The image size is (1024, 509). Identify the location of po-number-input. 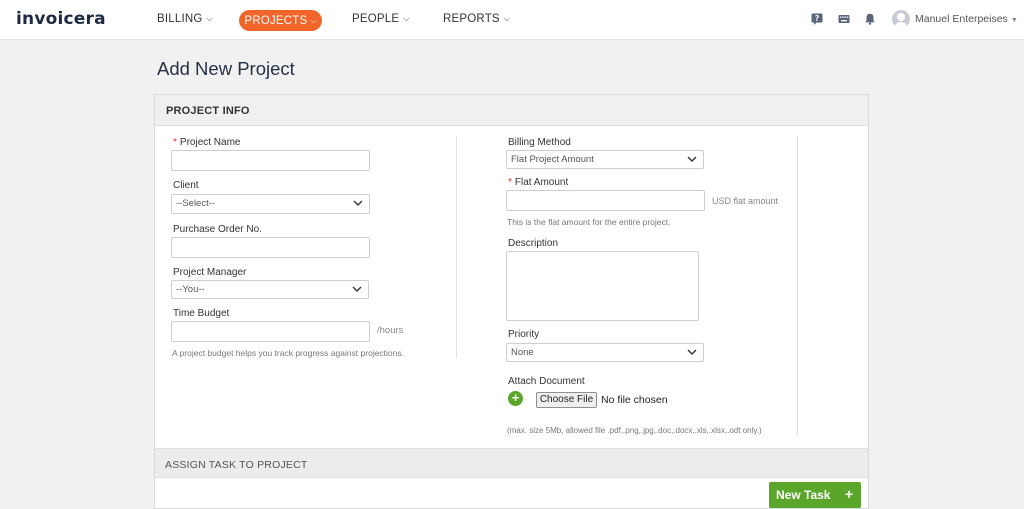
(270, 247).